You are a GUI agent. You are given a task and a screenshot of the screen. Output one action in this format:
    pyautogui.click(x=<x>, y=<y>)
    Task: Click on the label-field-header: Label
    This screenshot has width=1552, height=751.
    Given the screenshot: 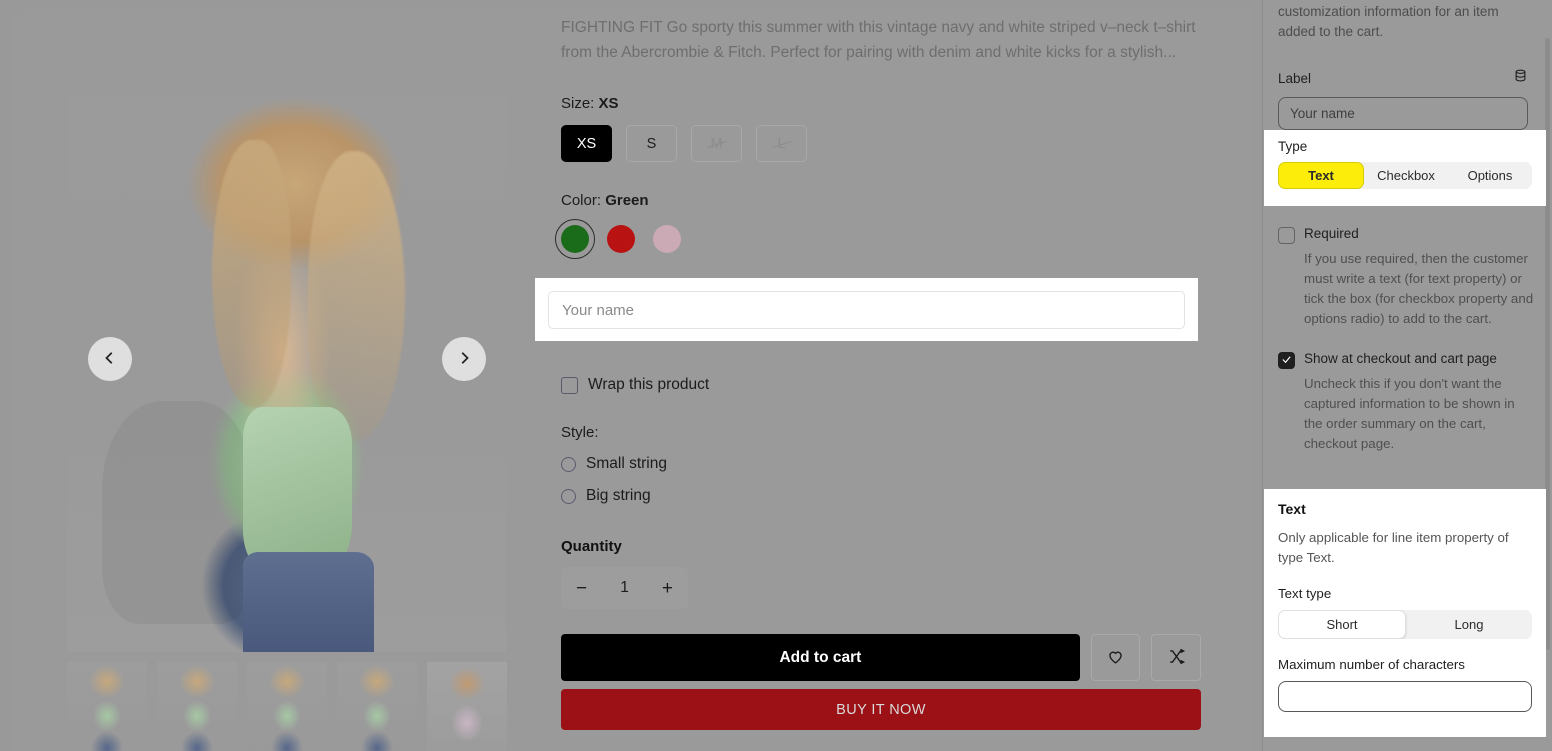 What is the action you would take?
    pyautogui.click(x=1403, y=78)
    